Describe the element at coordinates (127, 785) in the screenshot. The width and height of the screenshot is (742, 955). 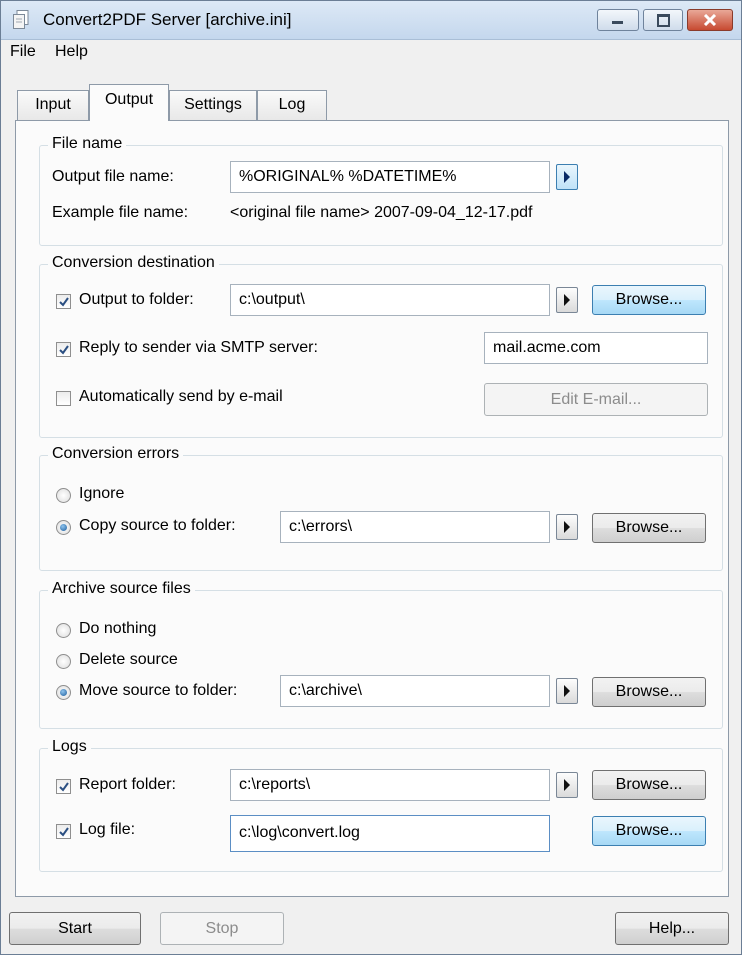
I see `report-folder-label: Report folder:` at that location.